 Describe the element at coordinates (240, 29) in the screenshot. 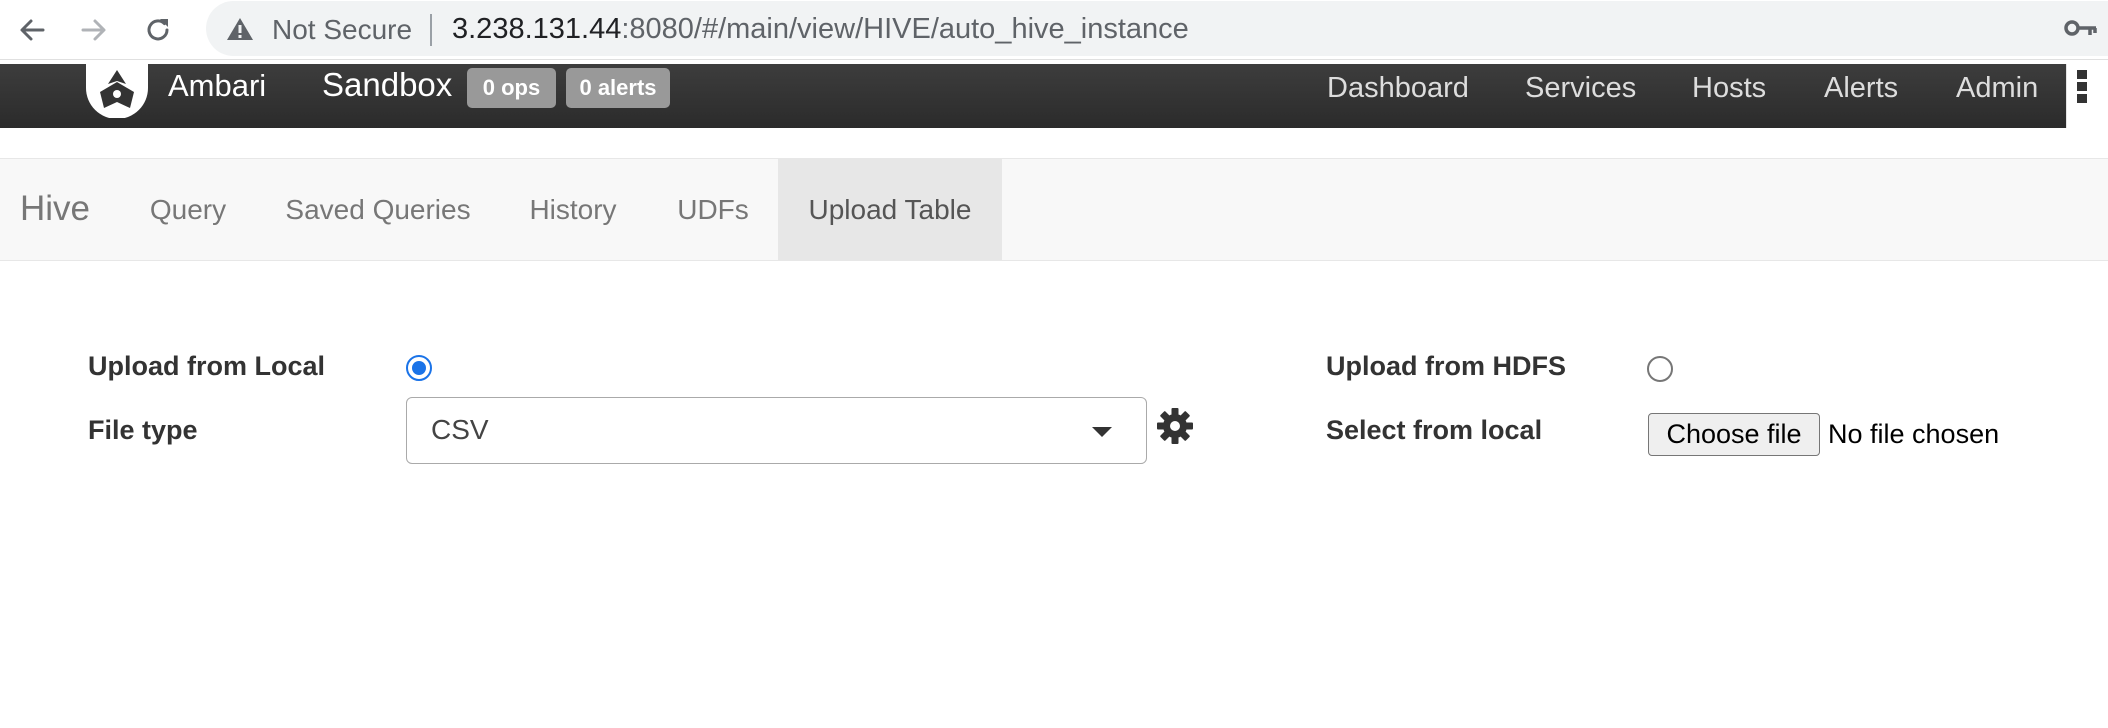

I see `warning-icon` at that location.